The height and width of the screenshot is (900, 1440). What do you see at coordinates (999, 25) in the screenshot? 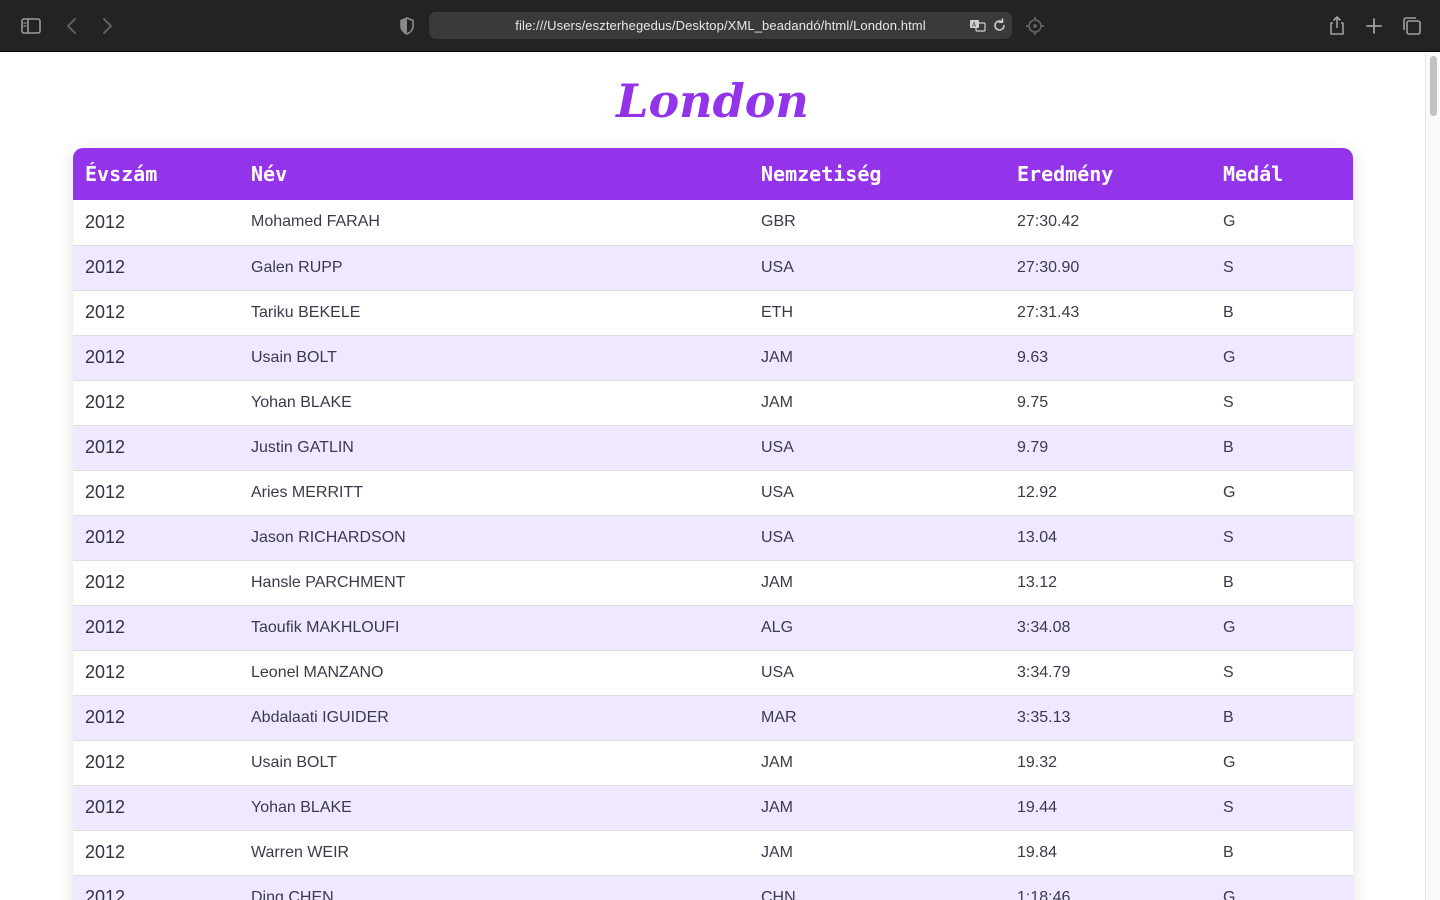
I see `reload-icon` at bounding box center [999, 25].